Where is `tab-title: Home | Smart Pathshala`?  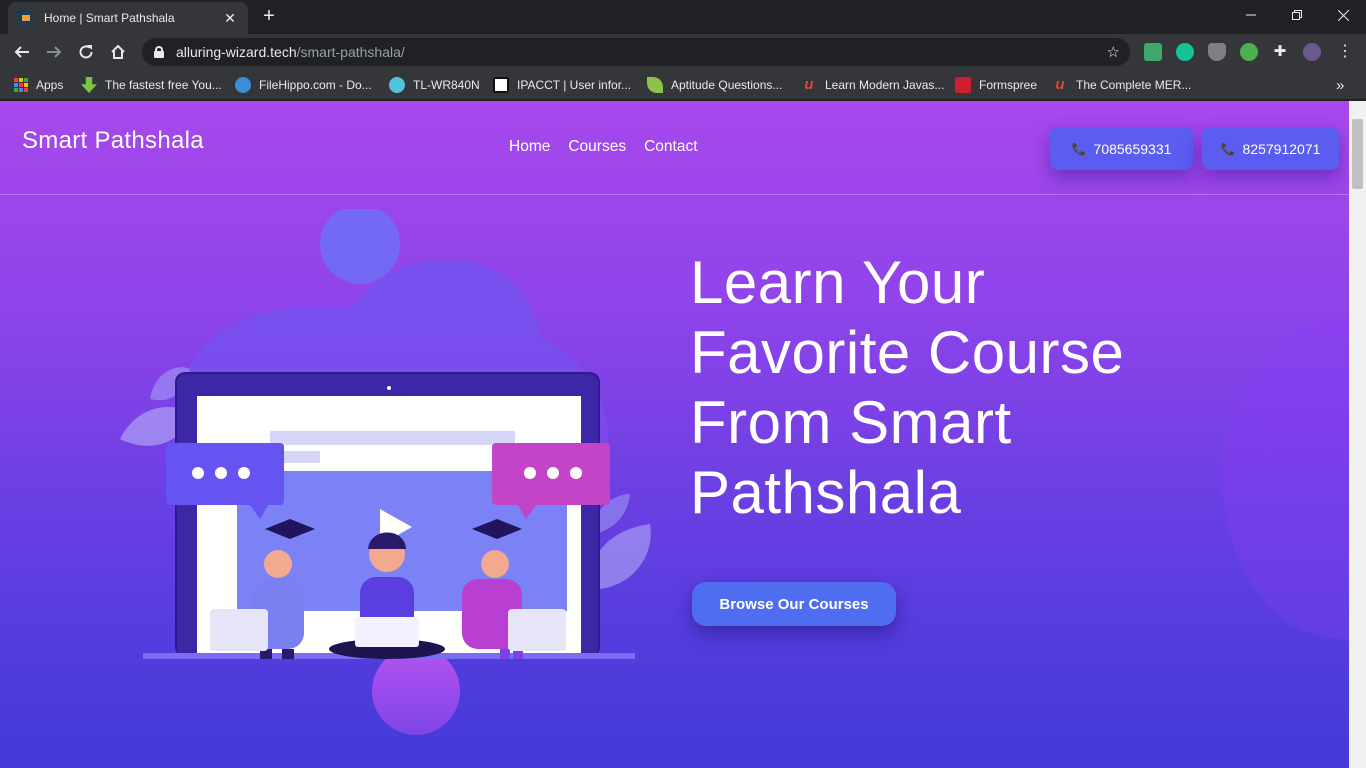
tab-title: Home | Smart Pathshala is located at coordinates (109, 18).